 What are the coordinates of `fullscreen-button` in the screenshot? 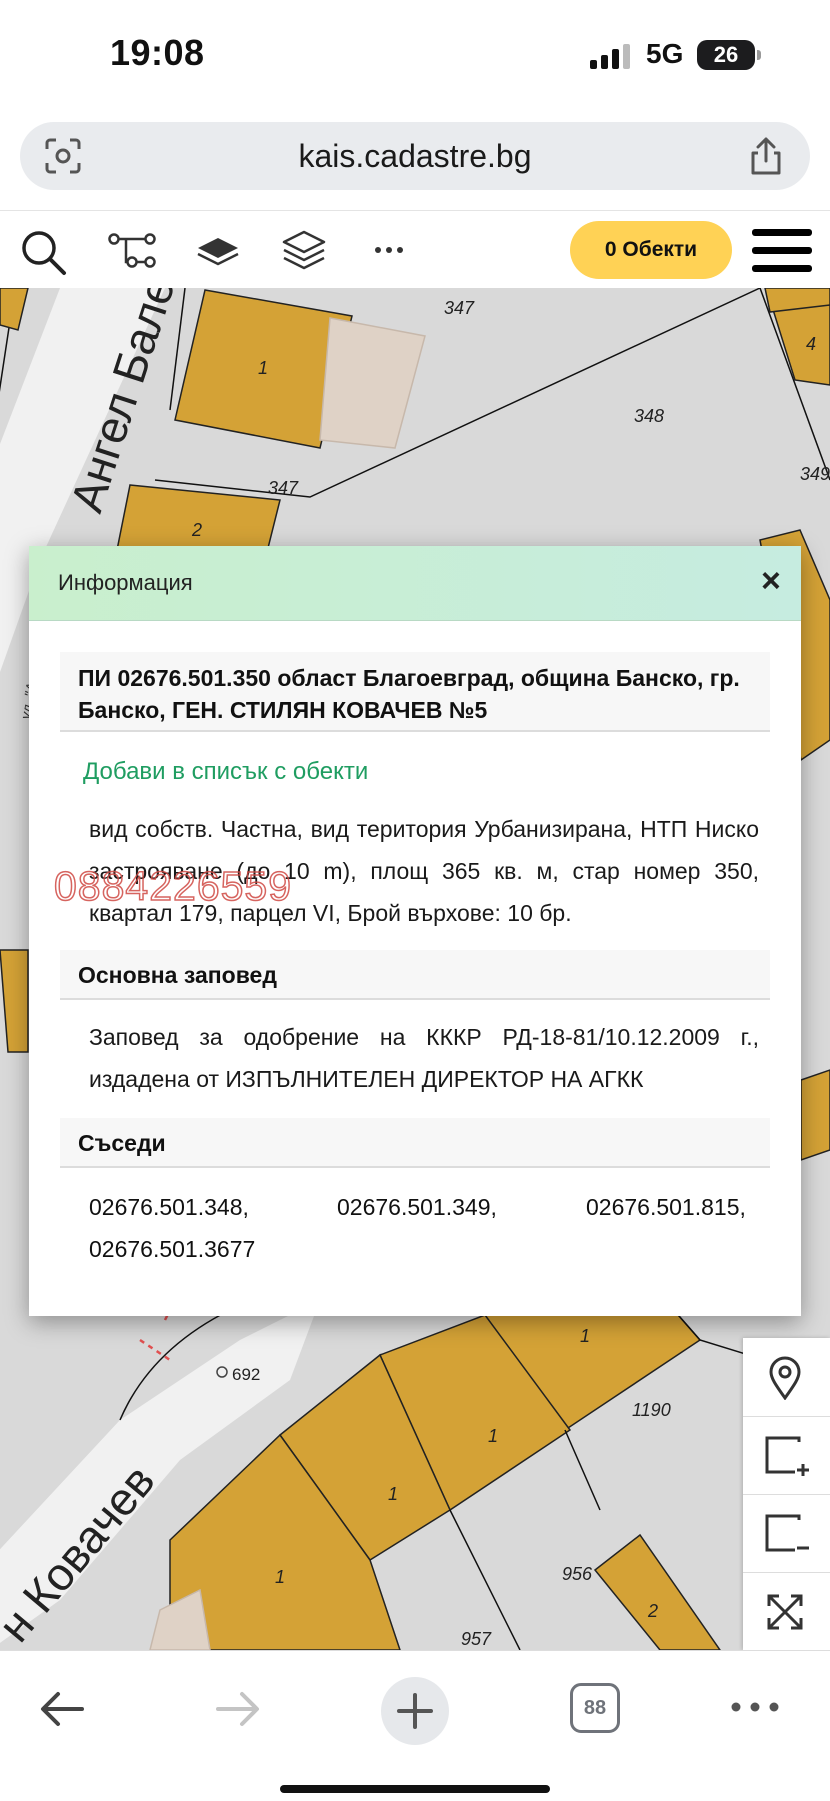 It's located at (786, 1611).